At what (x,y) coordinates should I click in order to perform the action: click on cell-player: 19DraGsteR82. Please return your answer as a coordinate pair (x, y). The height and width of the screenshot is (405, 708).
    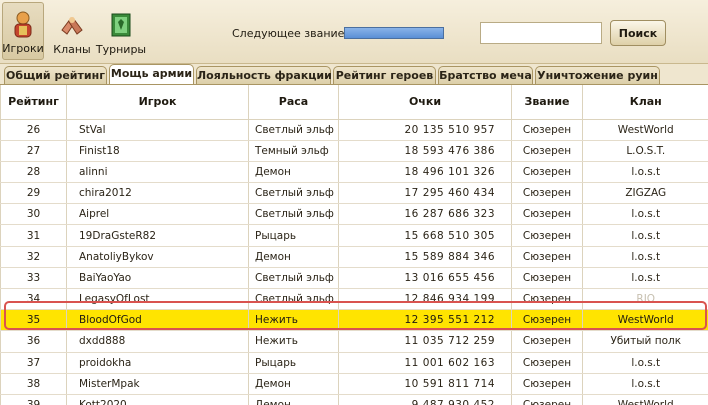
    Looking at the image, I should click on (157, 235).